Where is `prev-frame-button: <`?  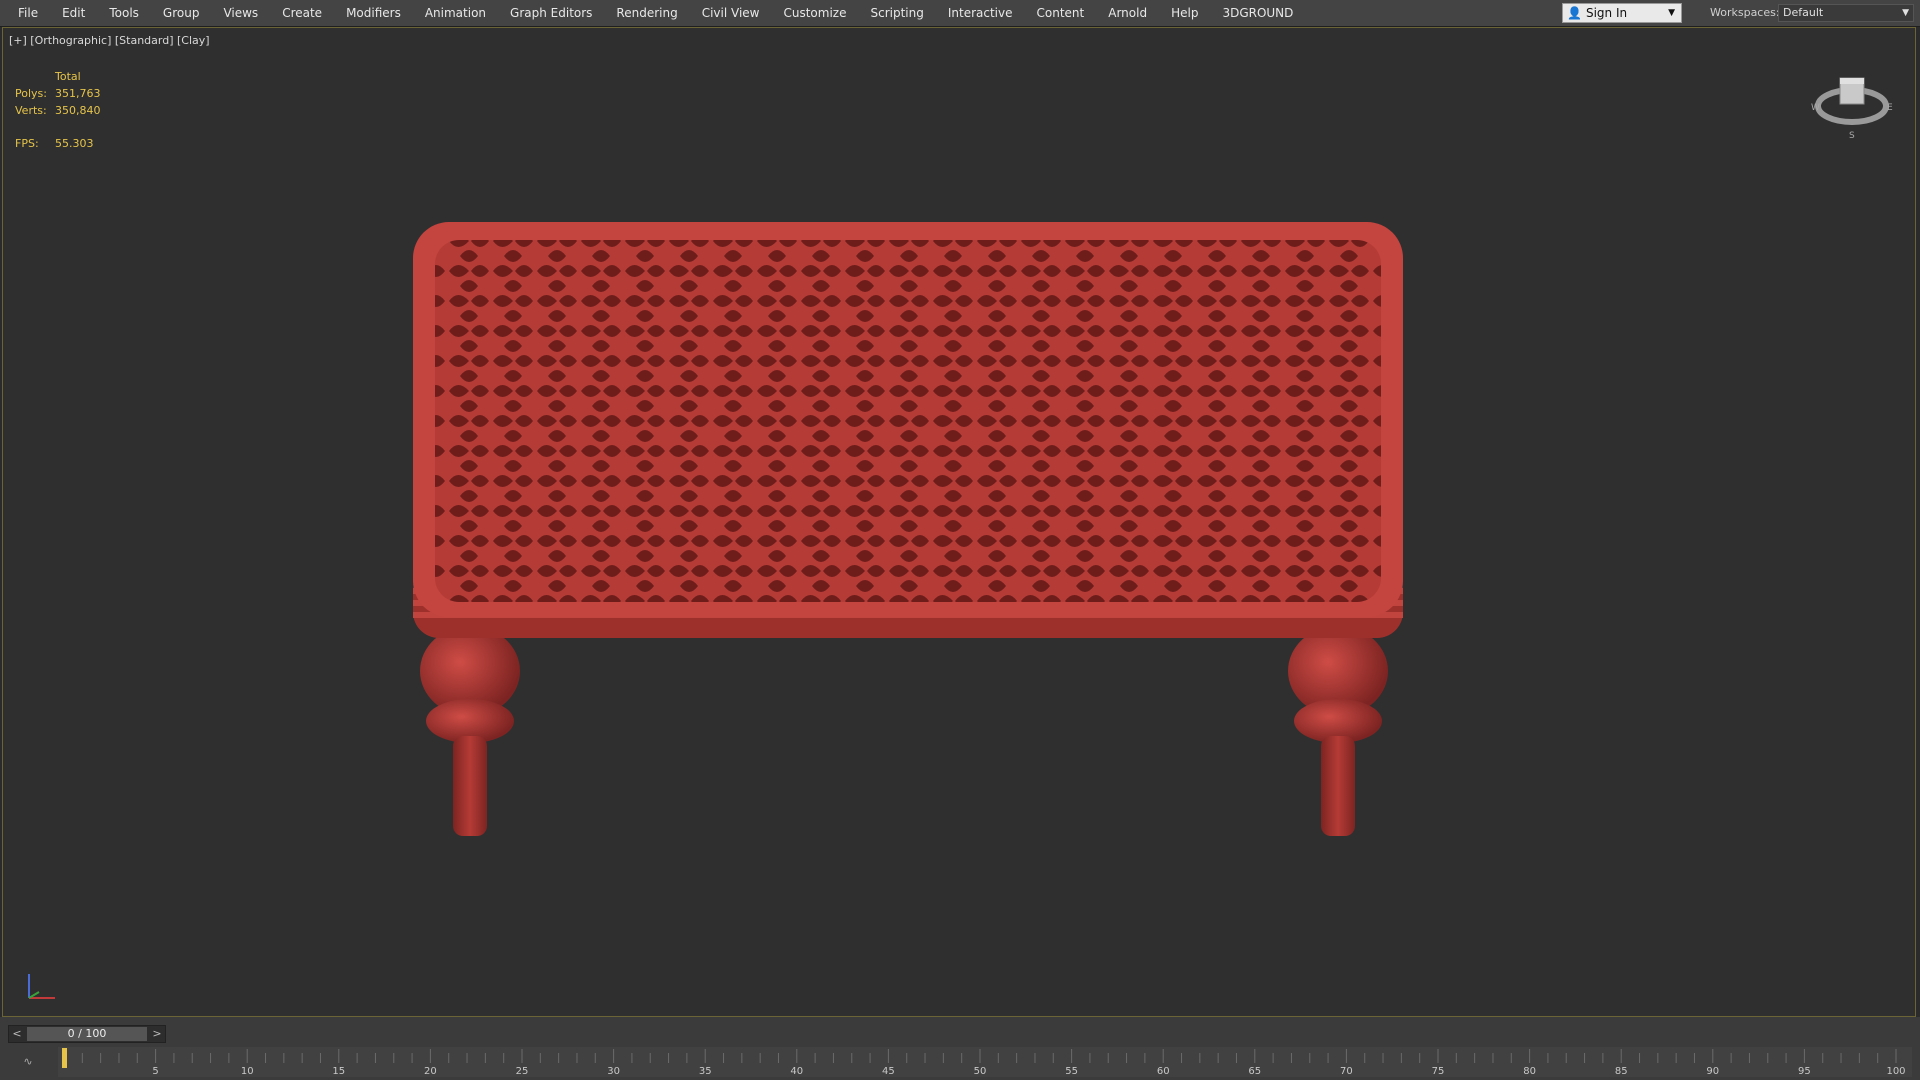
prev-frame-button: < is located at coordinates (17, 1034).